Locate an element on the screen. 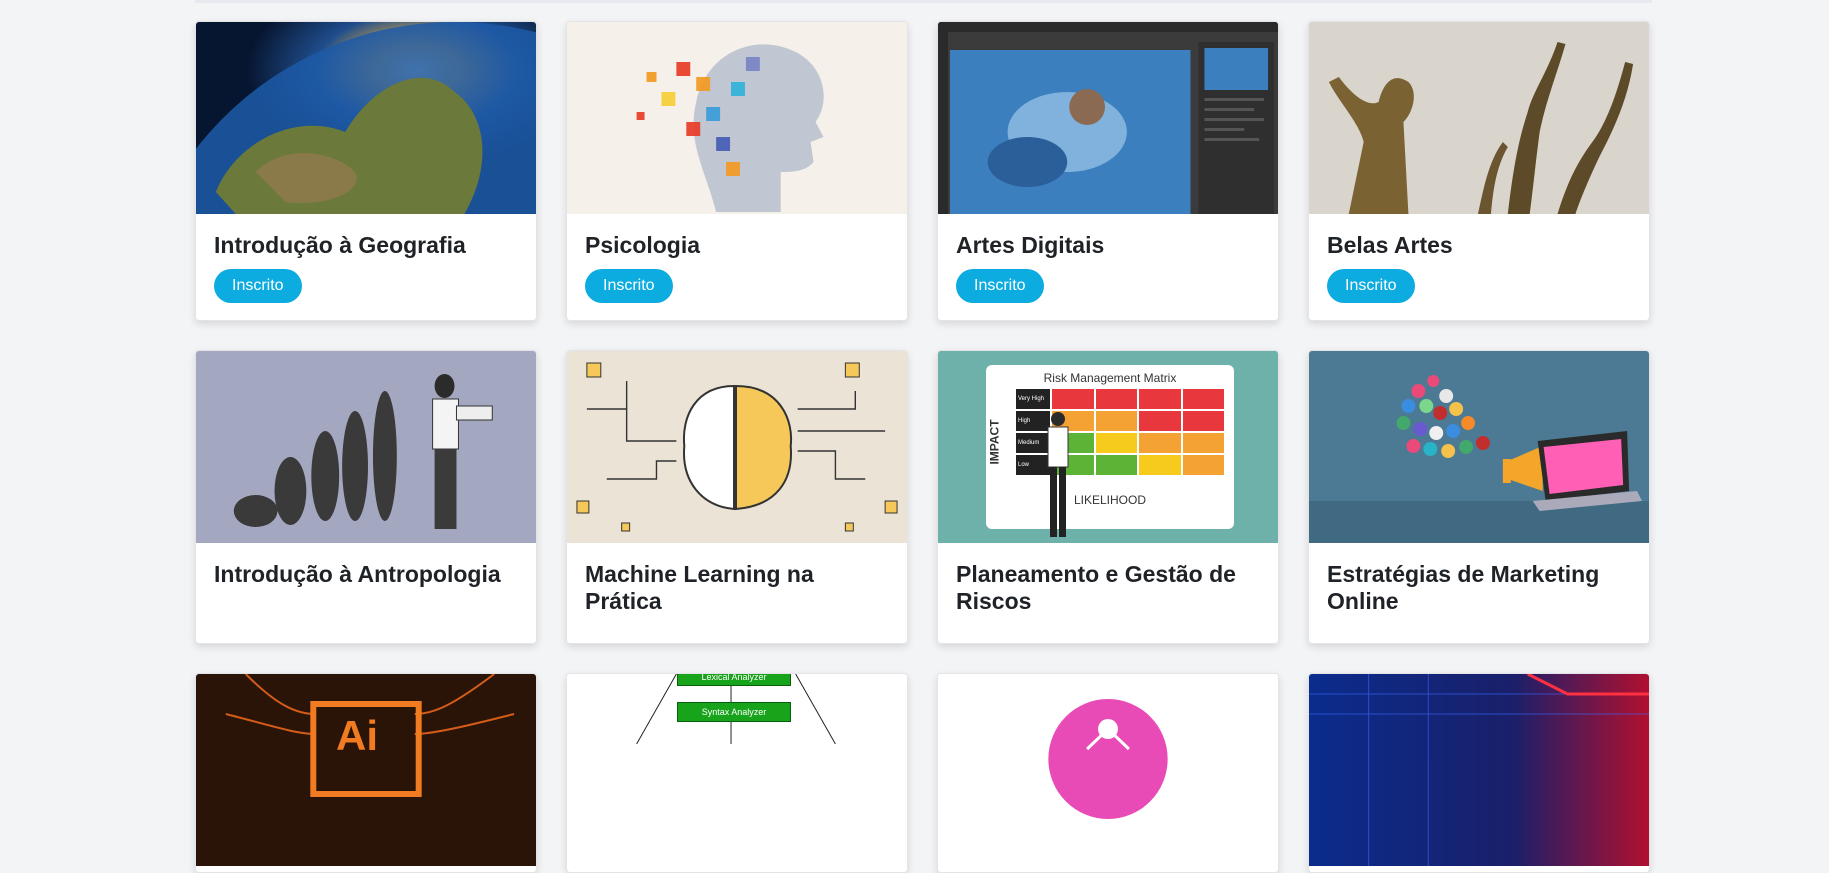  sculpture-image is located at coordinates (1479, 118).